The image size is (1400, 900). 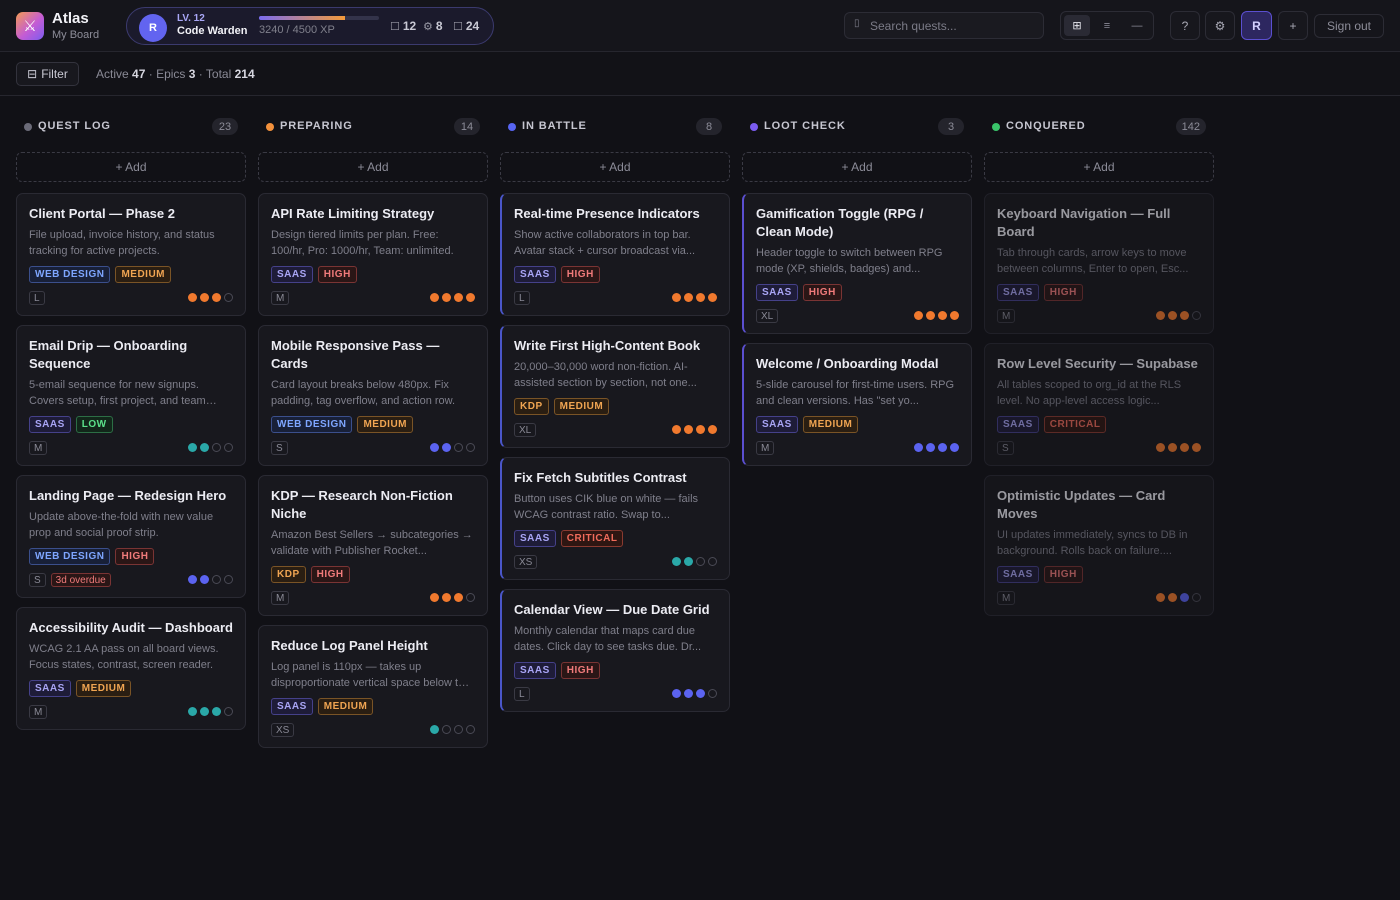 I want to click on list-view-button: ≡, so click(x=1107, y=25).